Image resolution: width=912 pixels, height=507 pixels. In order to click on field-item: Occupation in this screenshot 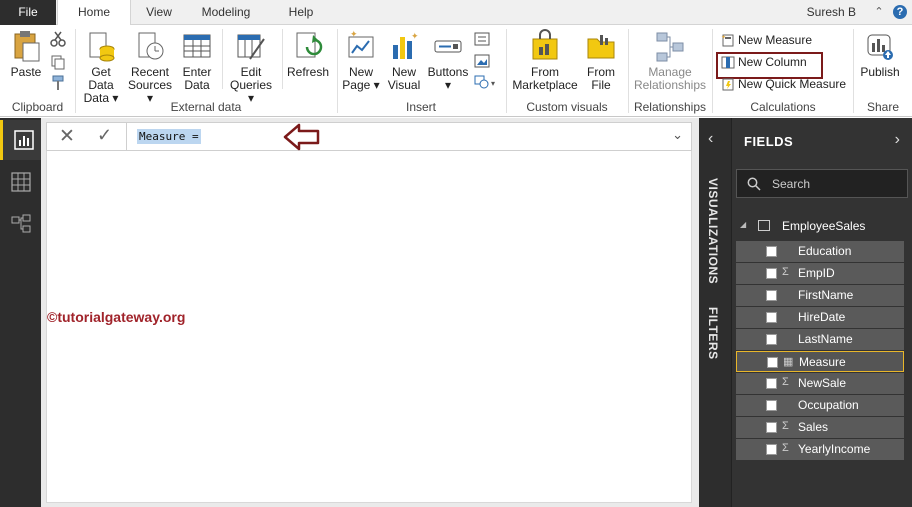, I will do `click(820, 405)`.